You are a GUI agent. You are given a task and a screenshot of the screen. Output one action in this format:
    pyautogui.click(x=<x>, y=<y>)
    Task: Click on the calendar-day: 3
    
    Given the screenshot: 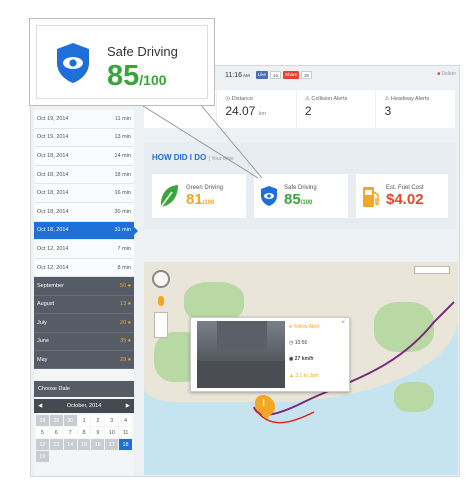 What is the action you would take?
    pyautogui.click(x=112, y=421)
    